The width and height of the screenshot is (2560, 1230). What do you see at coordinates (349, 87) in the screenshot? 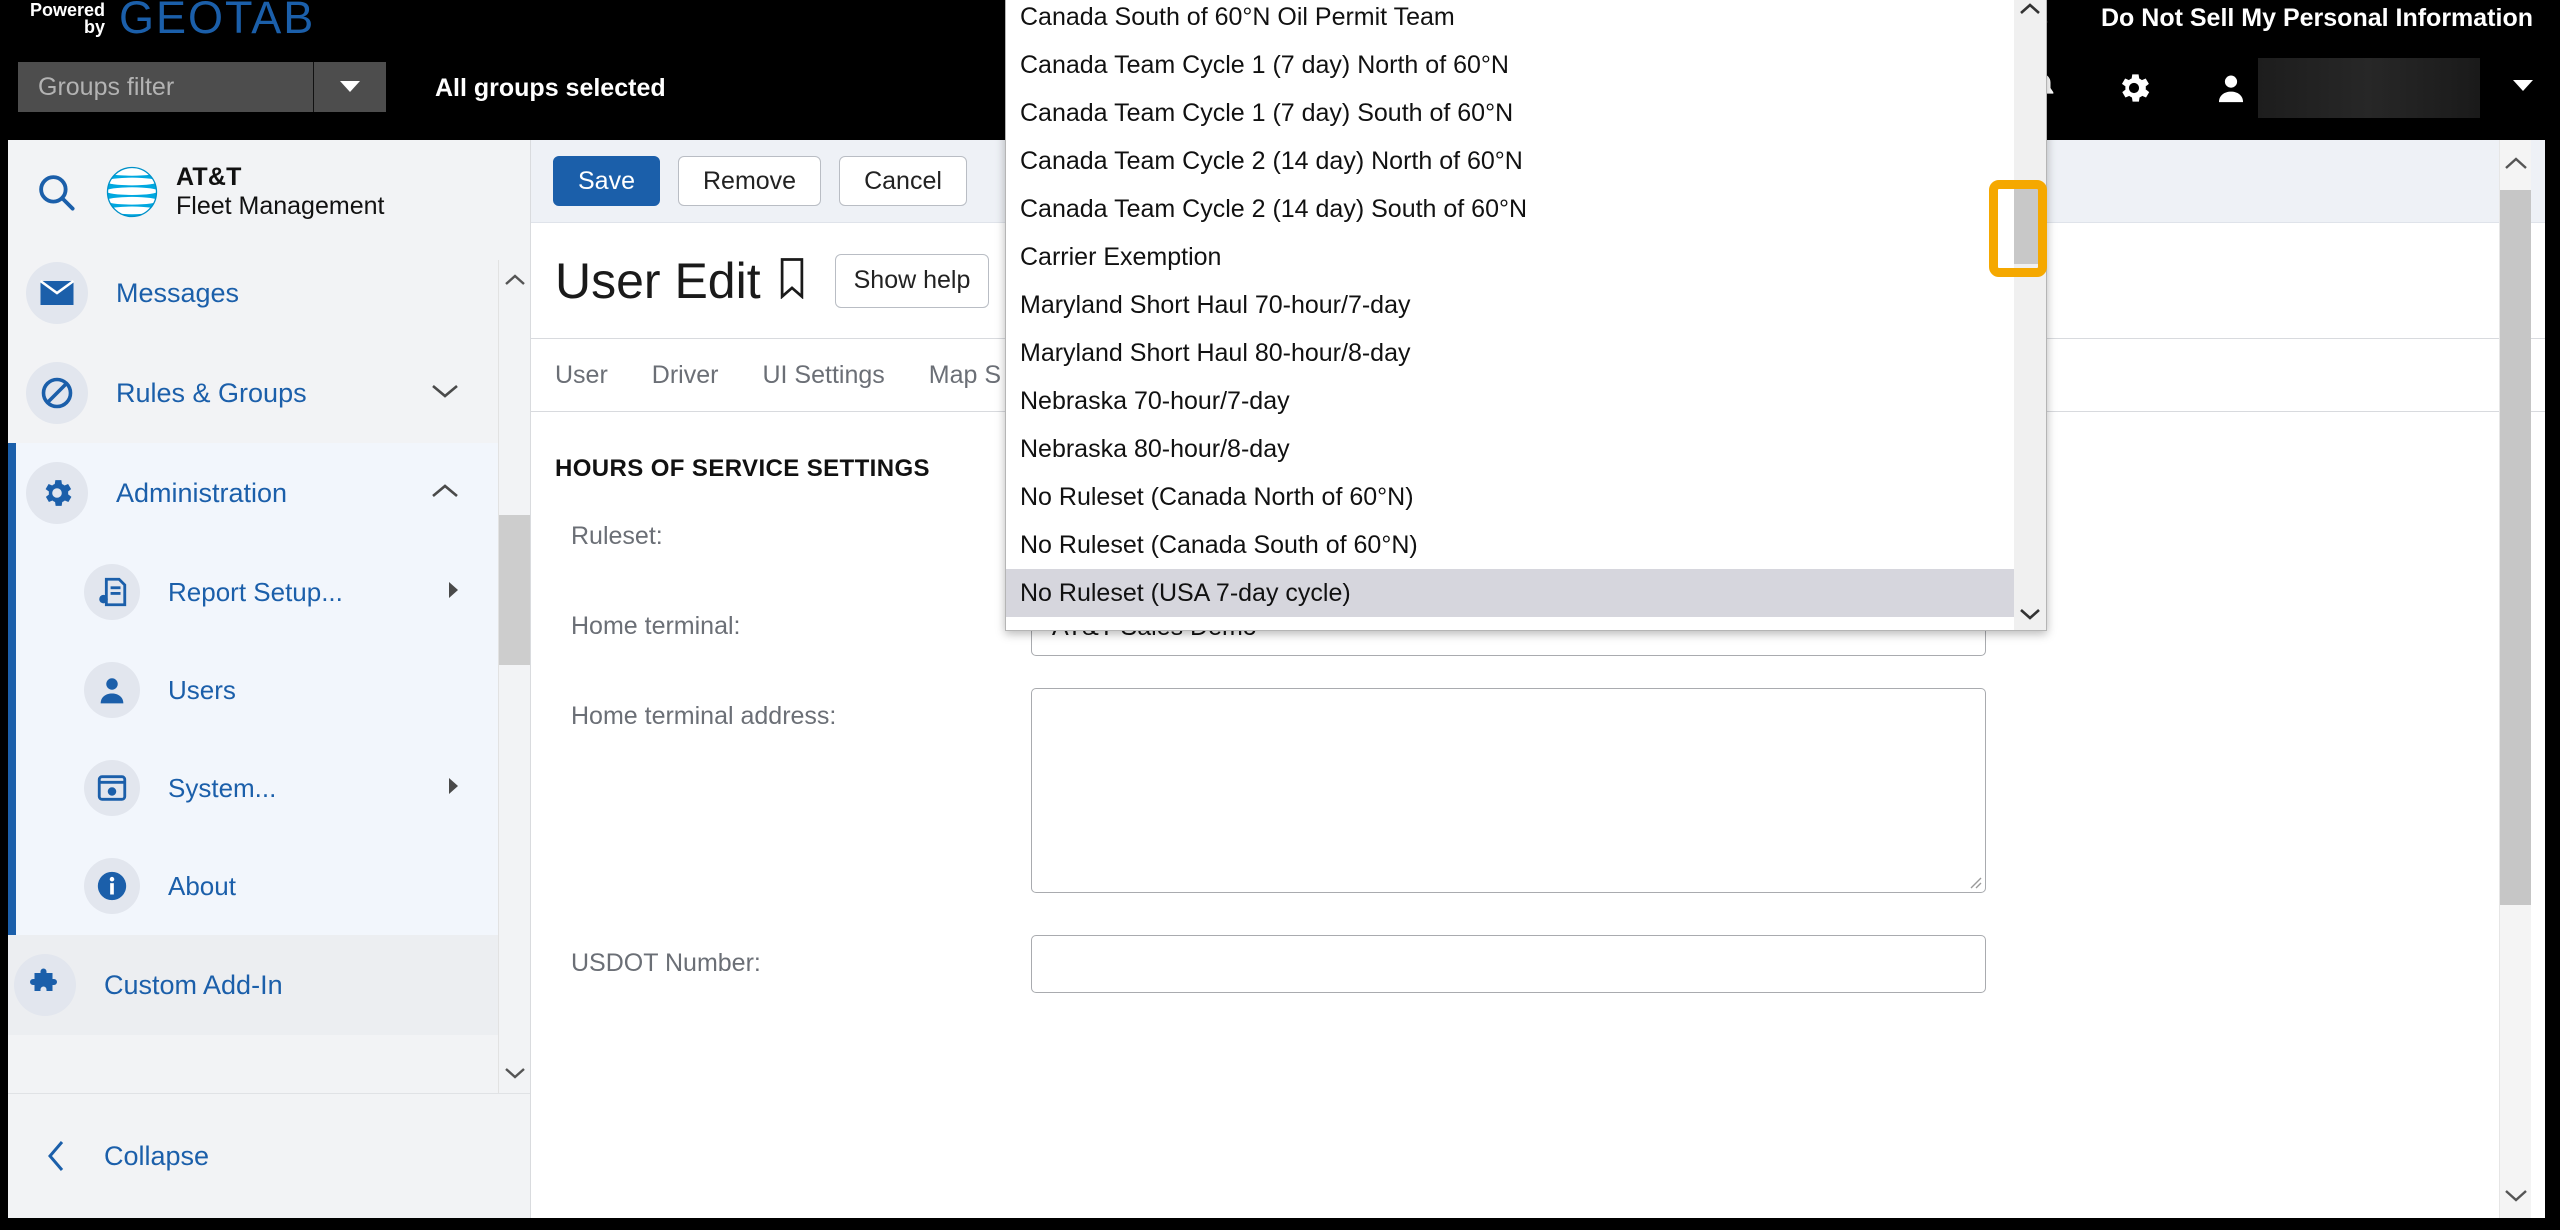
I see `groups-filter-chevron-down-icon` at bounding box center [349, 87].